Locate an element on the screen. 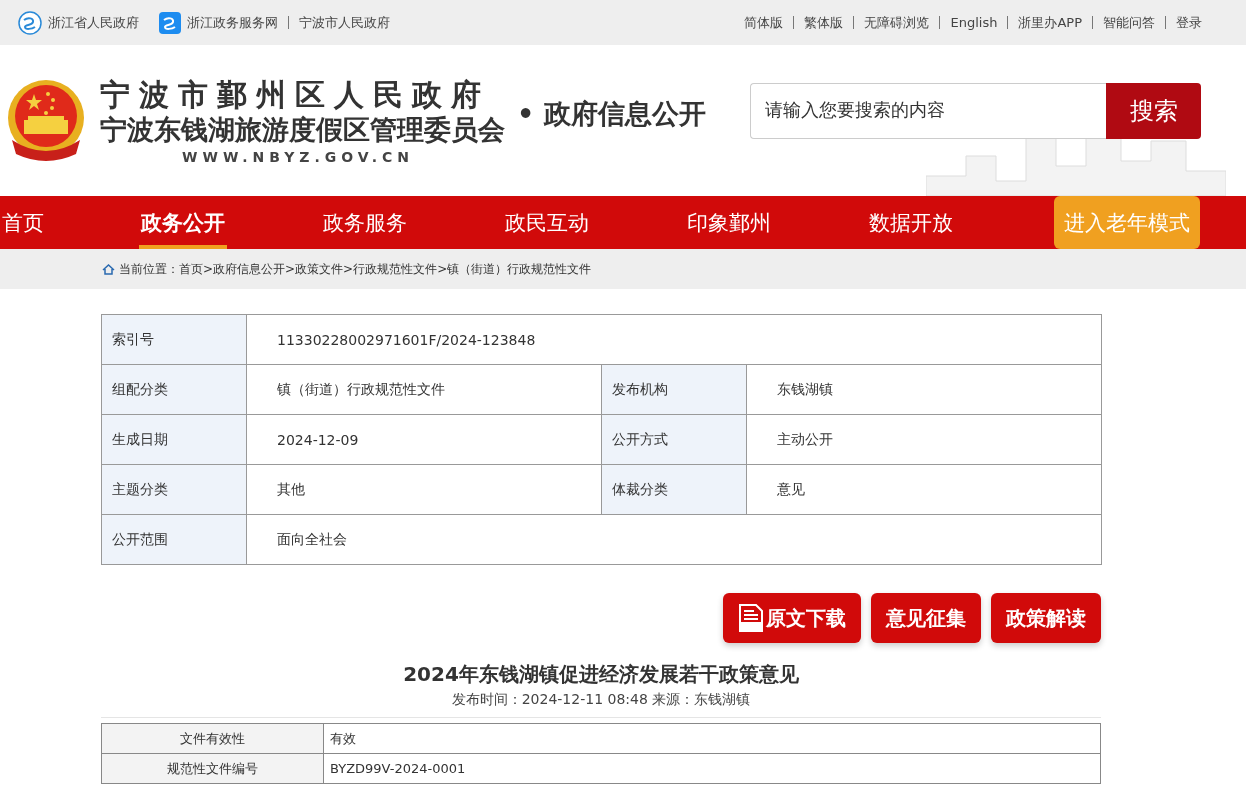 This screenshot has height=788, width=1246. article-title: 2024年东钱湖镇促进经济发展若干政策意见 is located at coordinates (601, 674).